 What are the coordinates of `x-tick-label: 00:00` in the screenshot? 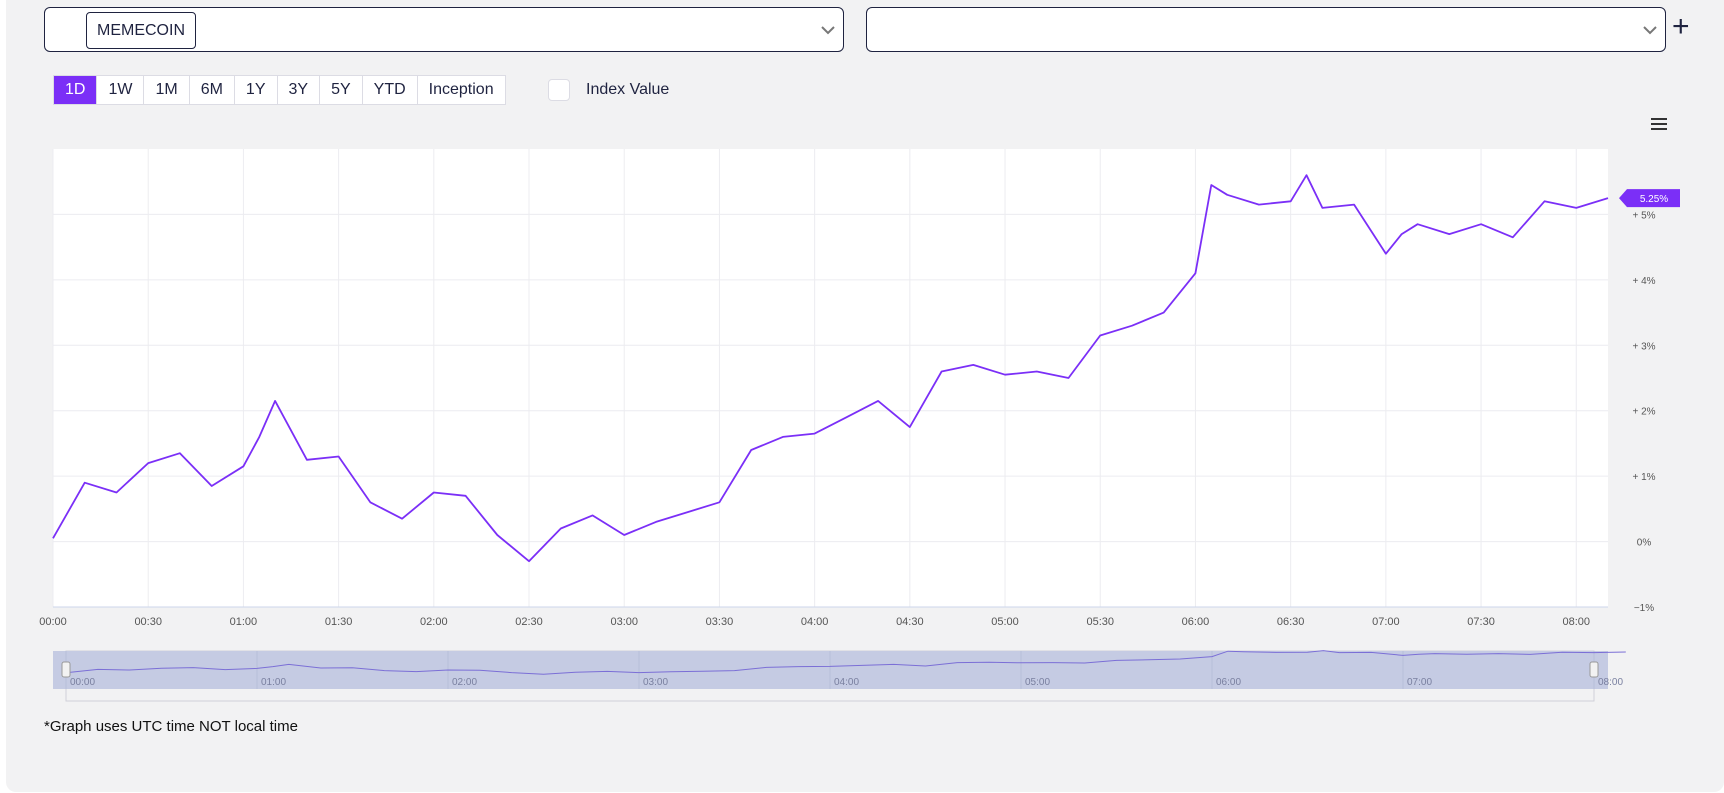 It's located at (53, 622).